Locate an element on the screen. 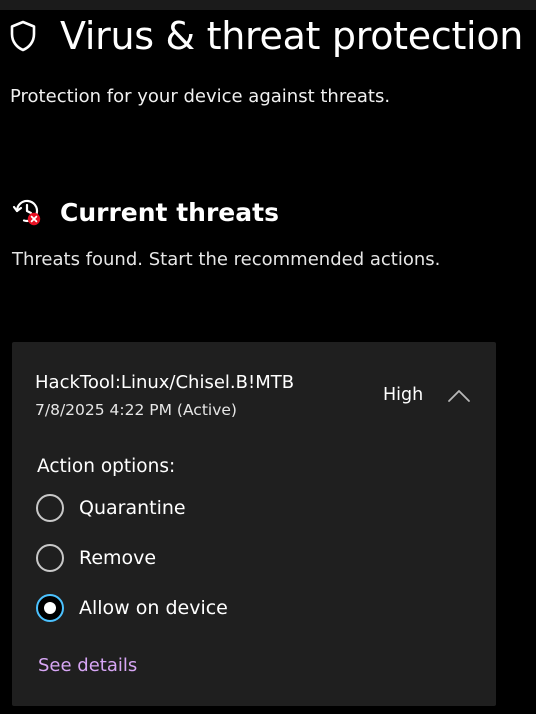 The height and width of the screenshot is (714, 536). radio-quarantine: Quarantine is located at coordinates (111, 508).